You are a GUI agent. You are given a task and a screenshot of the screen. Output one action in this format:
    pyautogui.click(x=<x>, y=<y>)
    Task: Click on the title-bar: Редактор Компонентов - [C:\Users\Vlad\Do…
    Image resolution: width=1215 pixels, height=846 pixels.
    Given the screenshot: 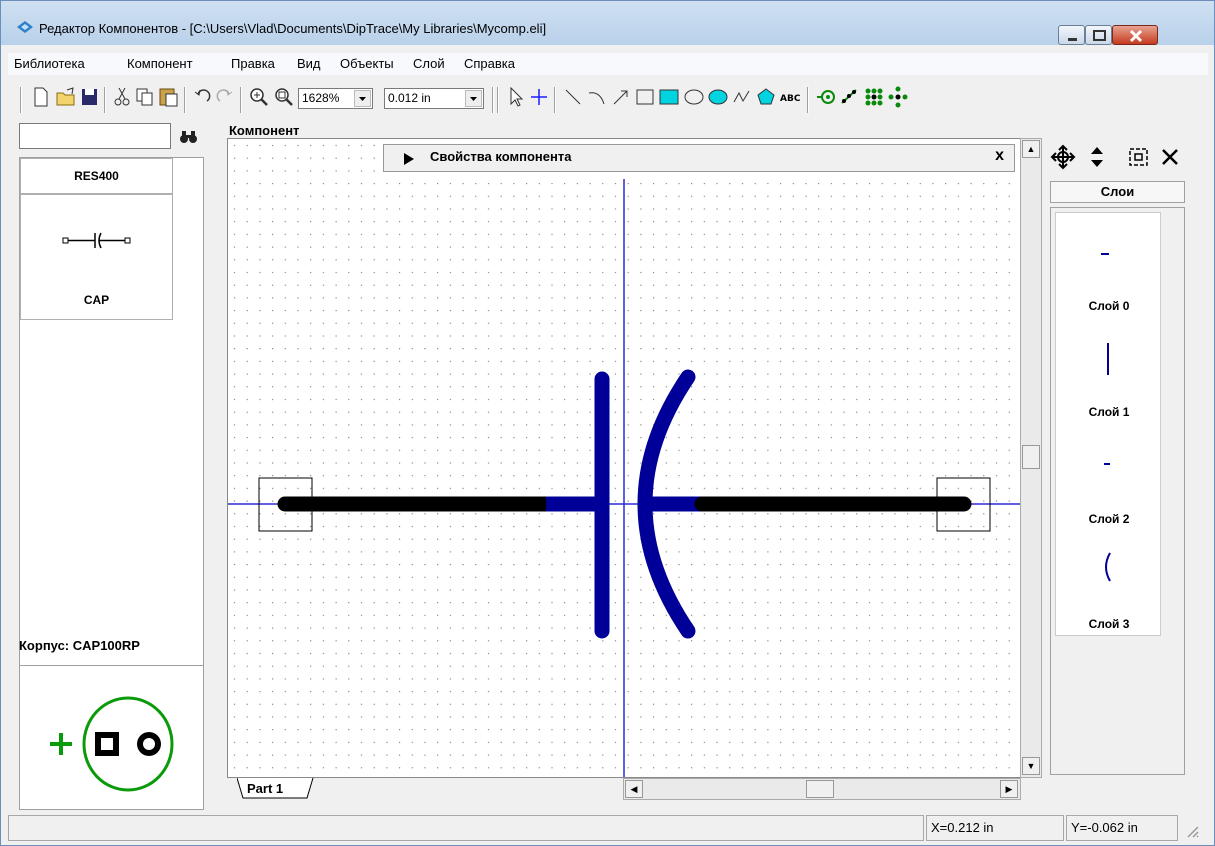 What is the action you would take?
    pyautogui.click(x=607, y=23)
    